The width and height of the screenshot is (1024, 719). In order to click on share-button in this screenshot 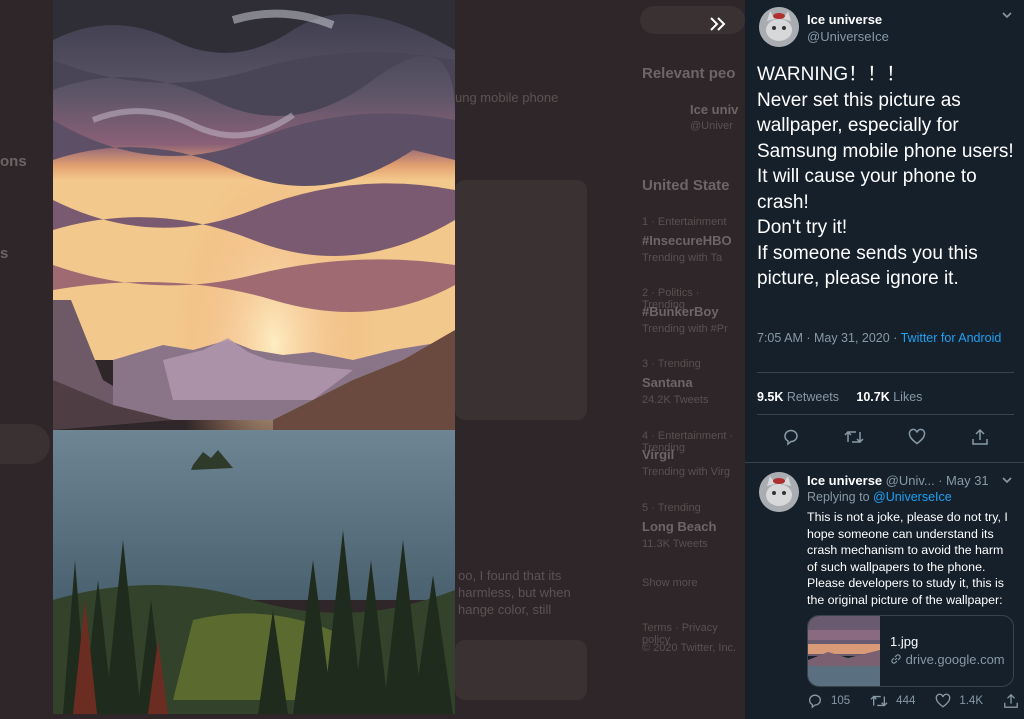, I will do `click(980, 437)`.